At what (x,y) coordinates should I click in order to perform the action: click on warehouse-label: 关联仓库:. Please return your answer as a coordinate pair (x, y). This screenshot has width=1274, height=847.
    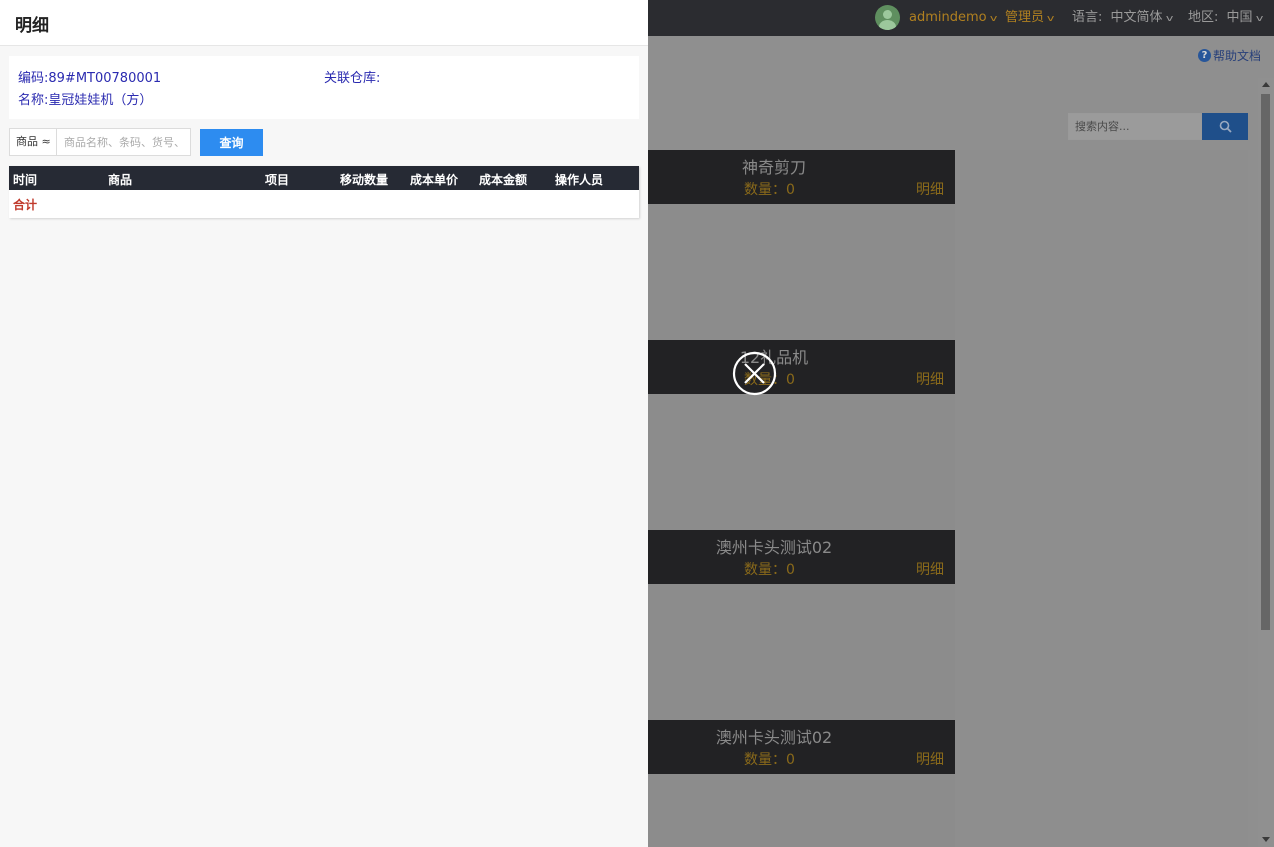
    Looking at the image, I should click on (352, 78).